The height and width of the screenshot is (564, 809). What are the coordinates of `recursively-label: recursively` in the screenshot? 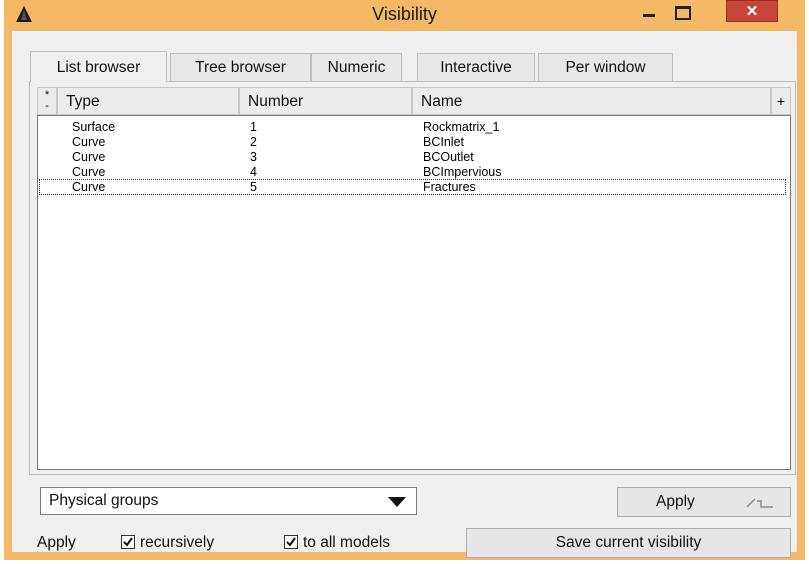 It's located at (177, 542).